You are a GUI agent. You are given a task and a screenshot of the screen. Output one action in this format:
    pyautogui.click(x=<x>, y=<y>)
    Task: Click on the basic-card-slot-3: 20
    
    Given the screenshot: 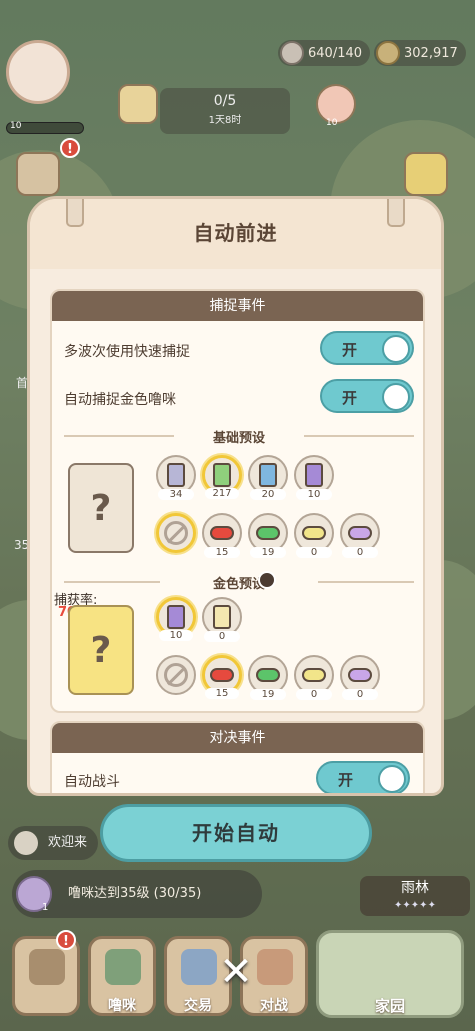 What is the action you would take?
    pyautogui.click(x=268, y=477)
    